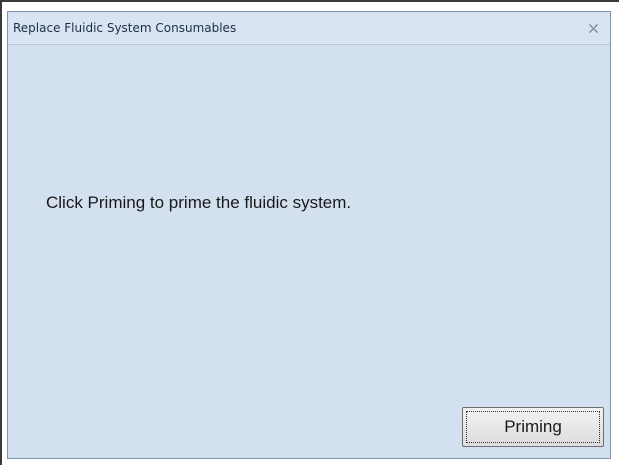  Describe the element at coordinates (125, 28) in the screenshot. I see `window-title: Replace Fluidic System Consumables` at that location.